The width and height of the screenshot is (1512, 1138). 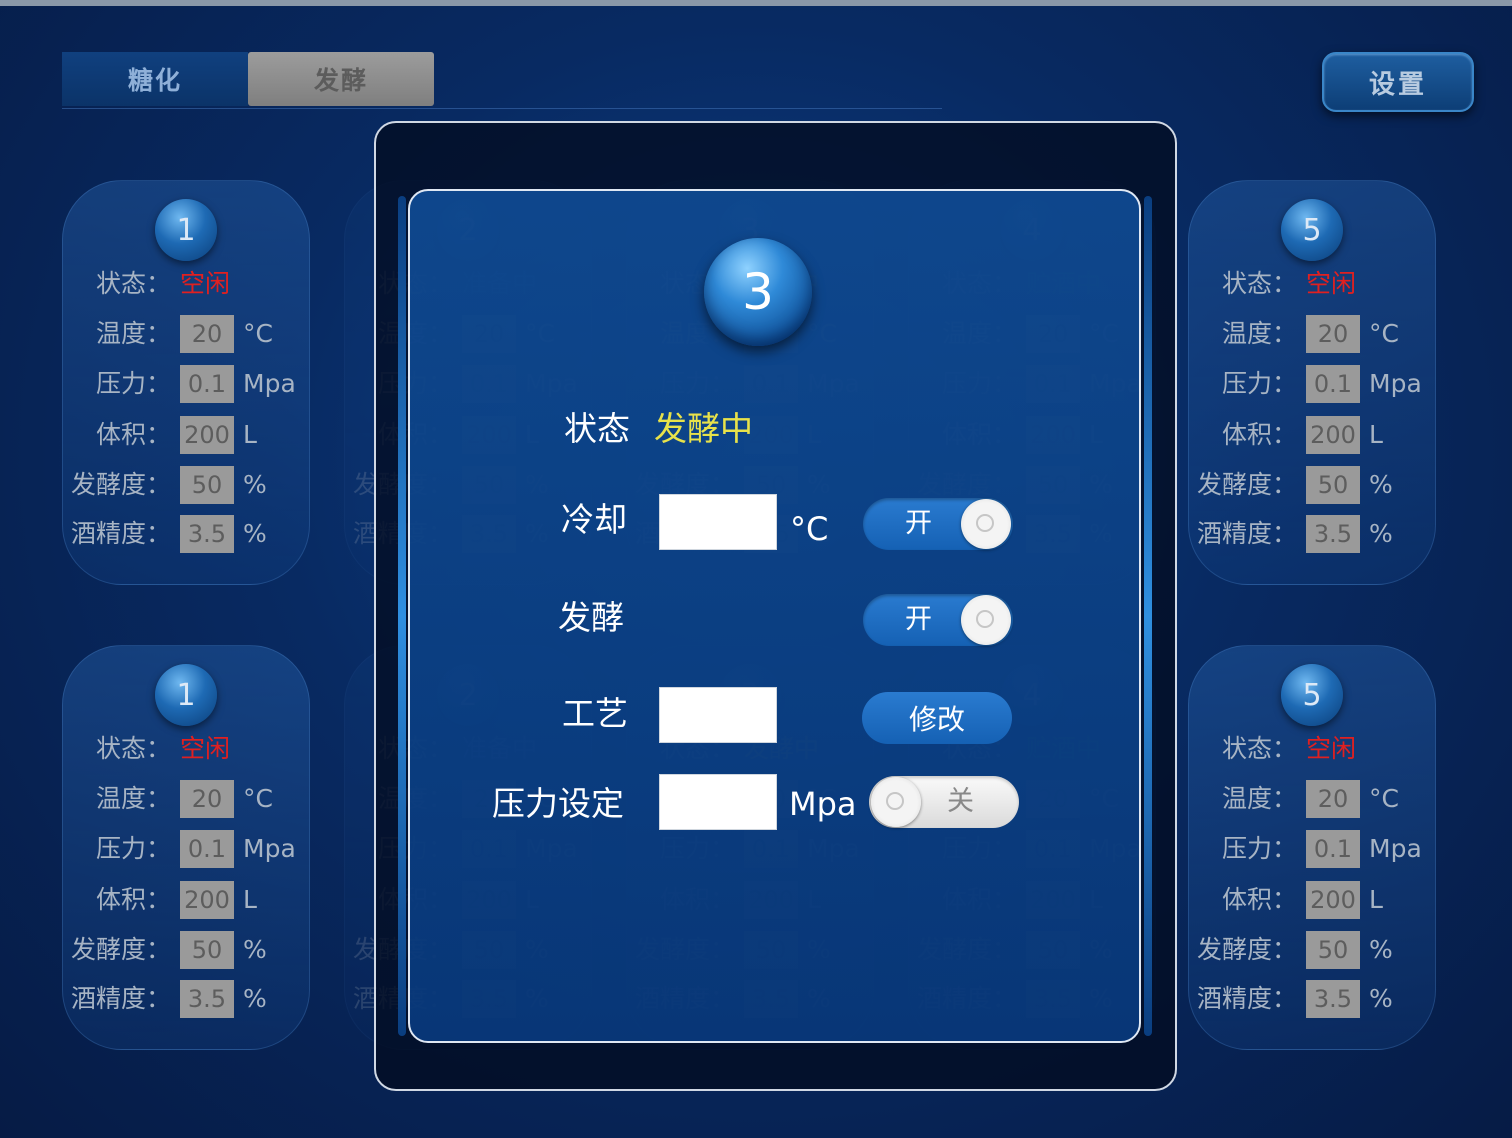 I want to click on pressure-setting-label: 压力设定, so click(x=558, y=803).